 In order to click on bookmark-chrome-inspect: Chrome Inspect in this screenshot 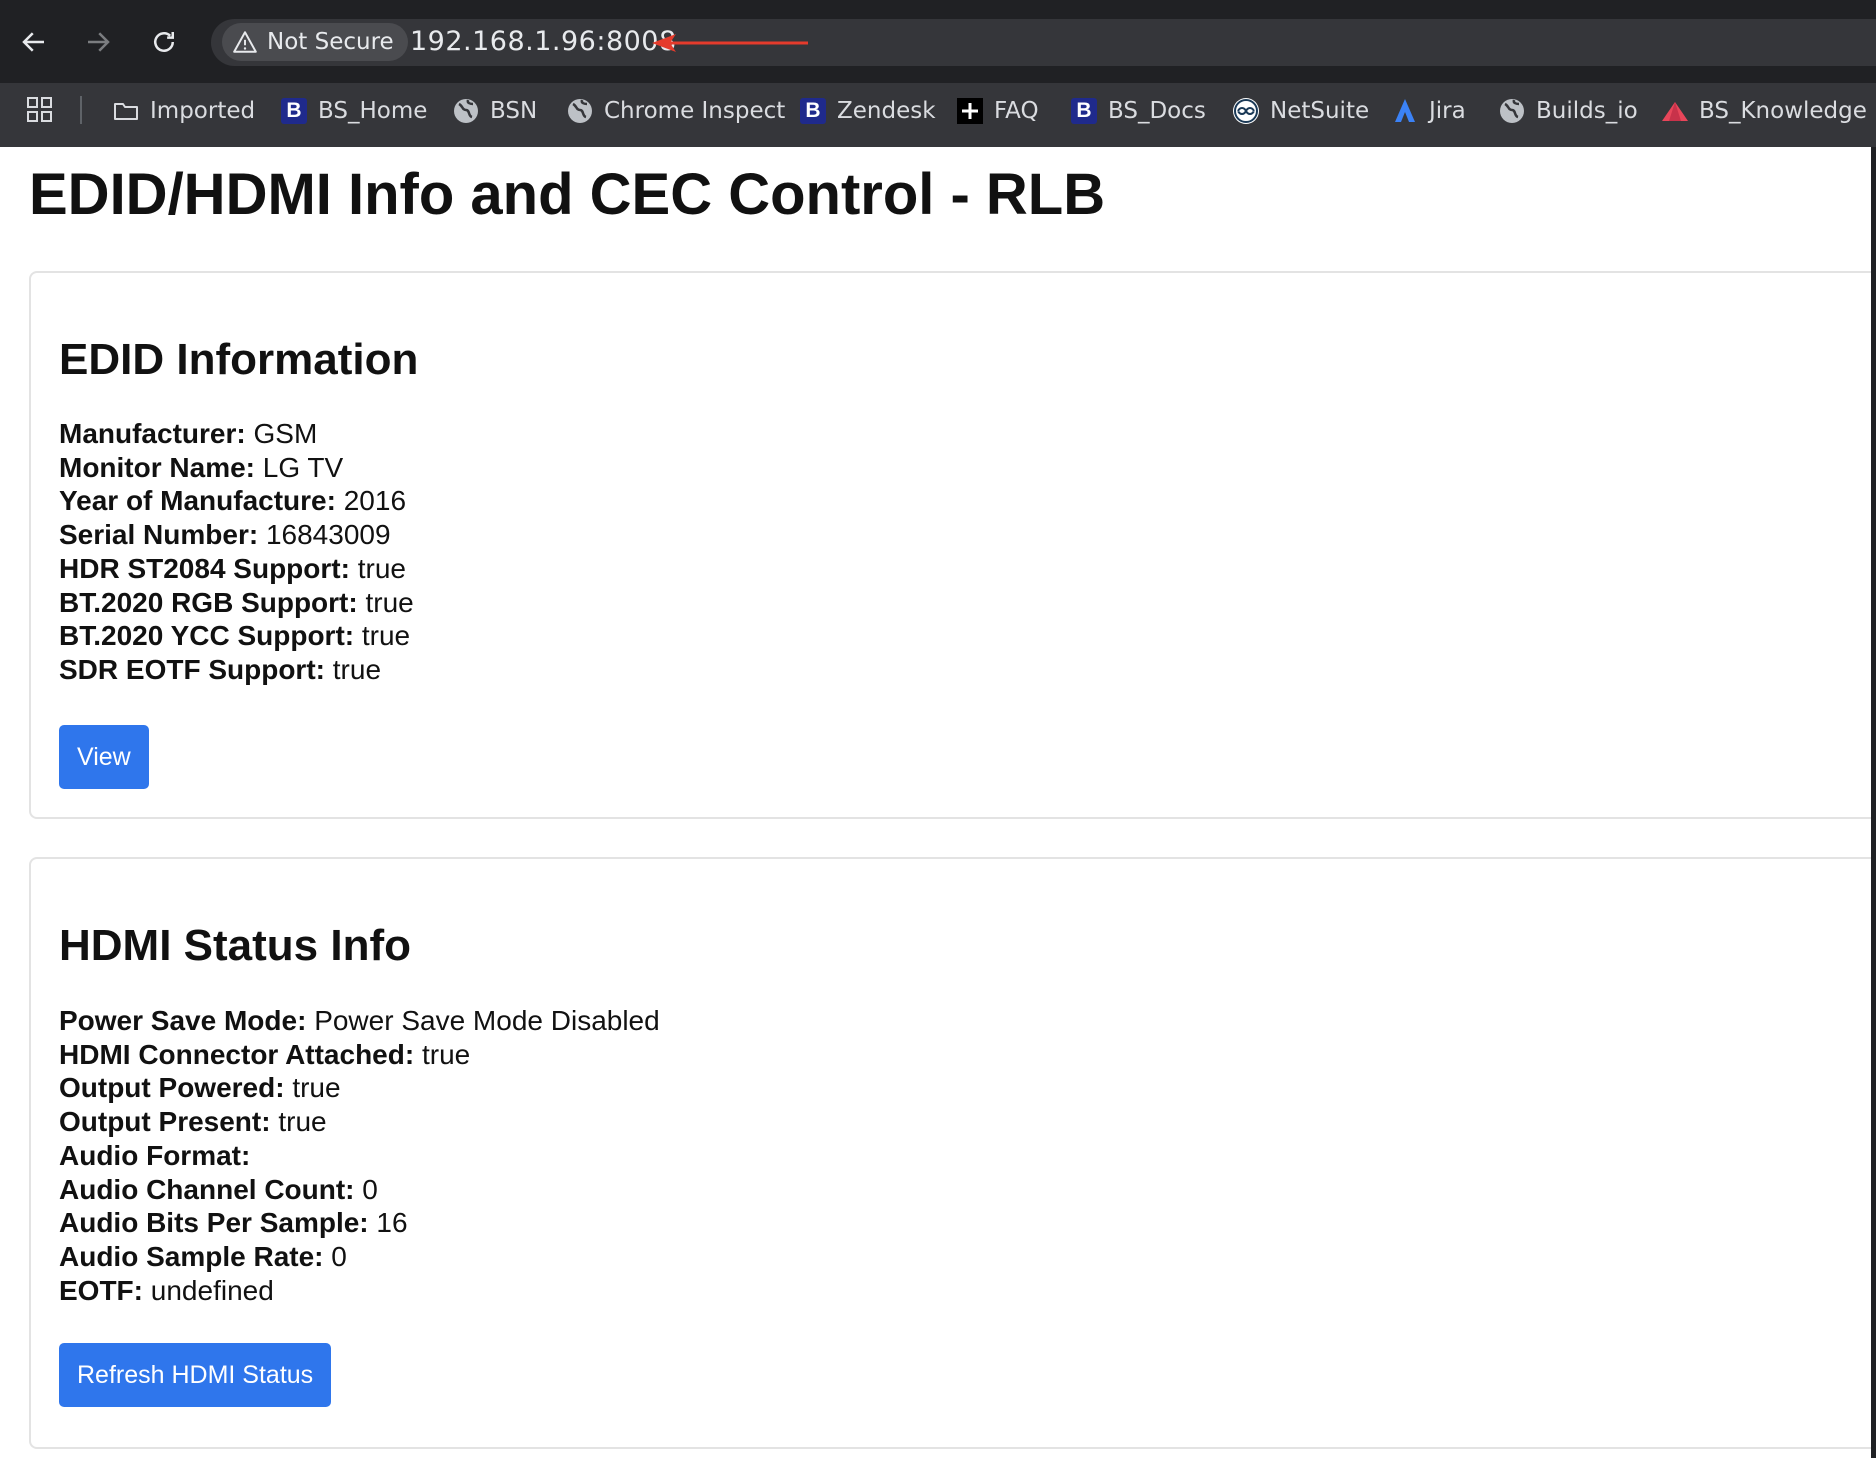, I will do `click(675, 111)`.